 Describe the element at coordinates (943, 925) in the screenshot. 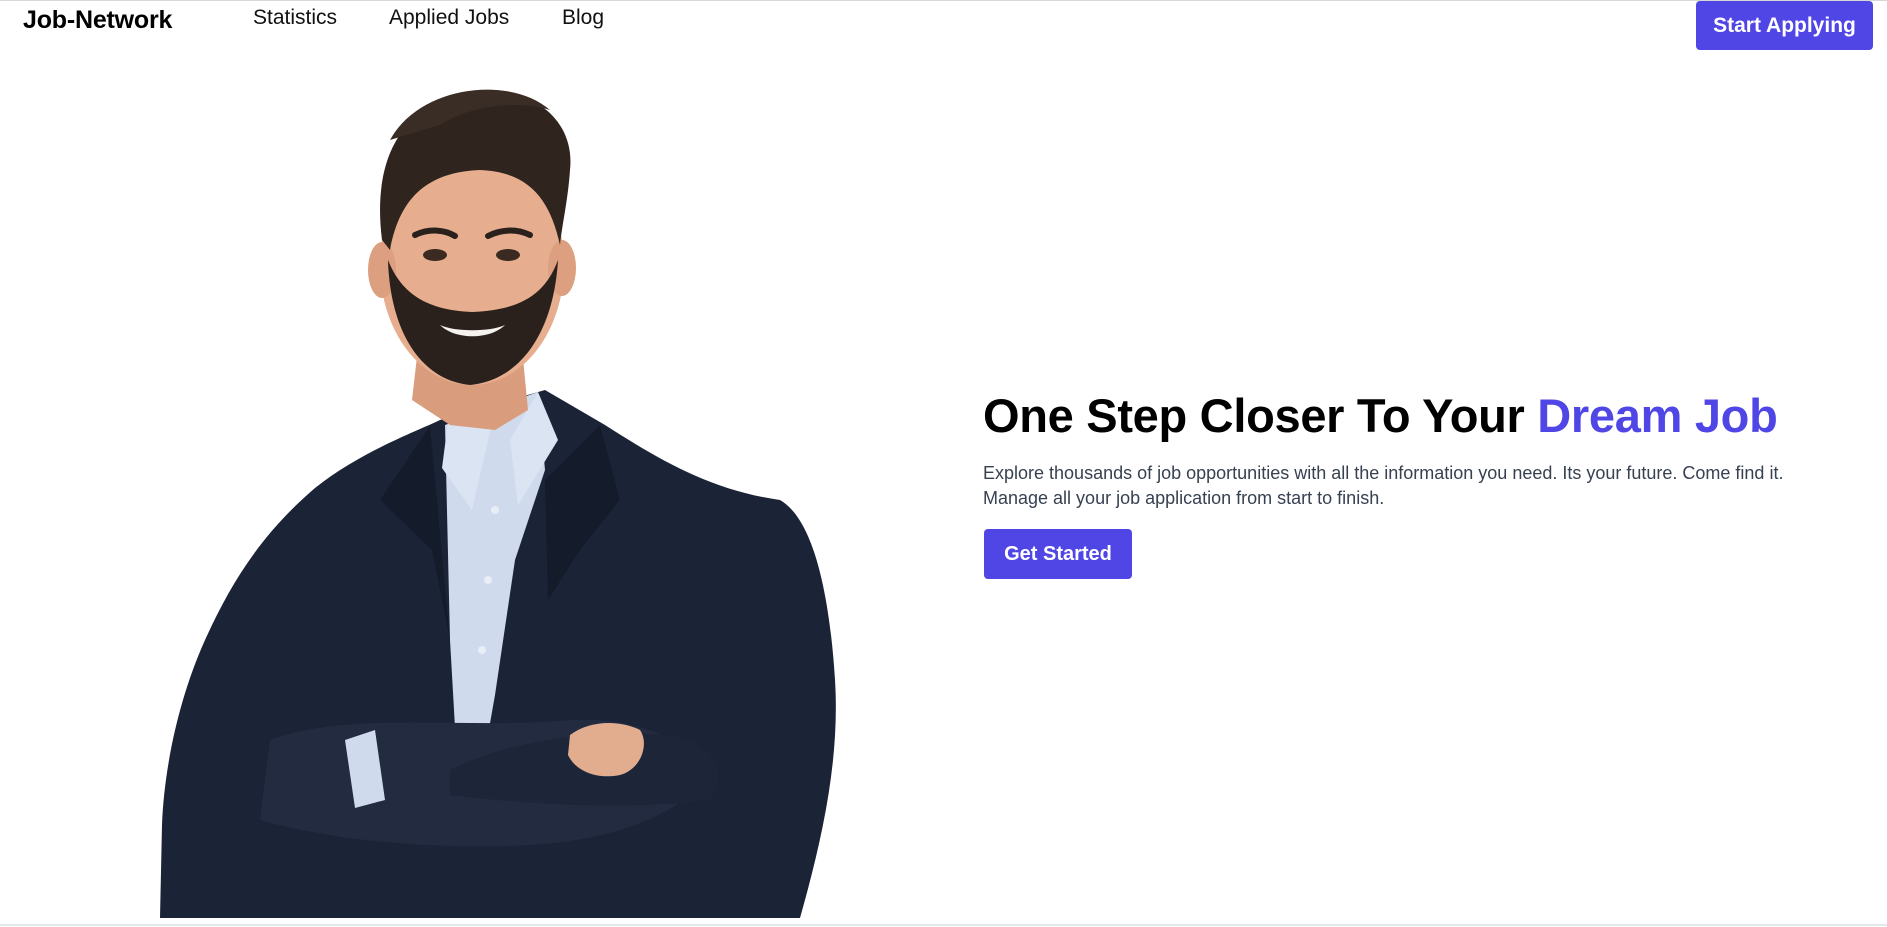

I see `bottom-divider` at that location.